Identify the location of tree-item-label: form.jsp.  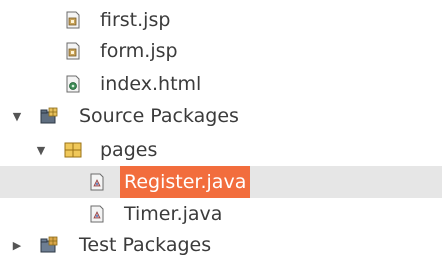
(139, 51).